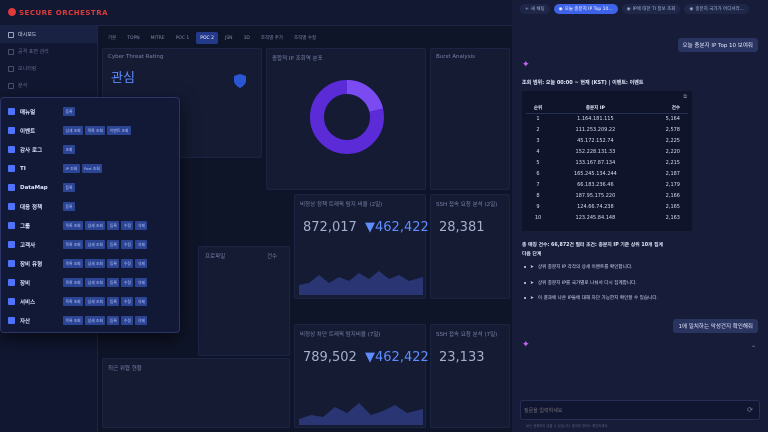 This screenshot has height=432, width=768. What do you see at coordinates (664, 108) in the screenshot?
I see `table-header-count: 건수` at bounding box center [664, 108].